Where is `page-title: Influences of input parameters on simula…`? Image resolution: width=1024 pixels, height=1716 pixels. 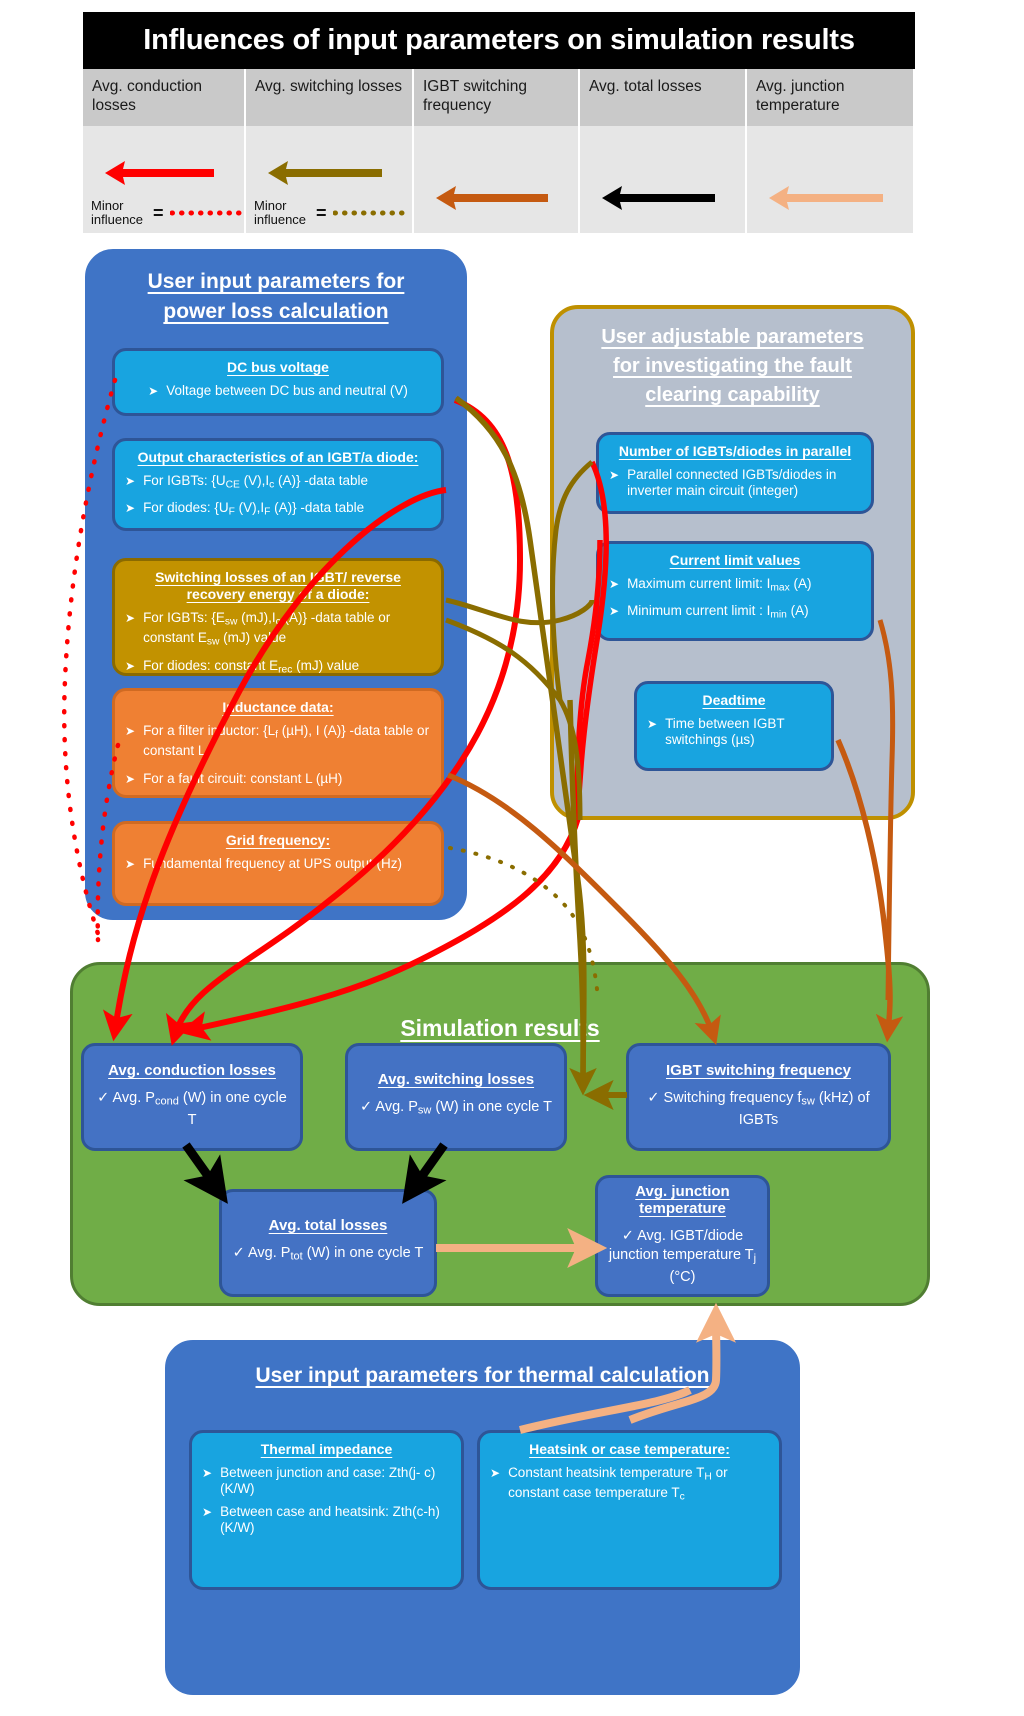 page-title: Influences of input parameters on simula… is located at coordinates (499, 40).